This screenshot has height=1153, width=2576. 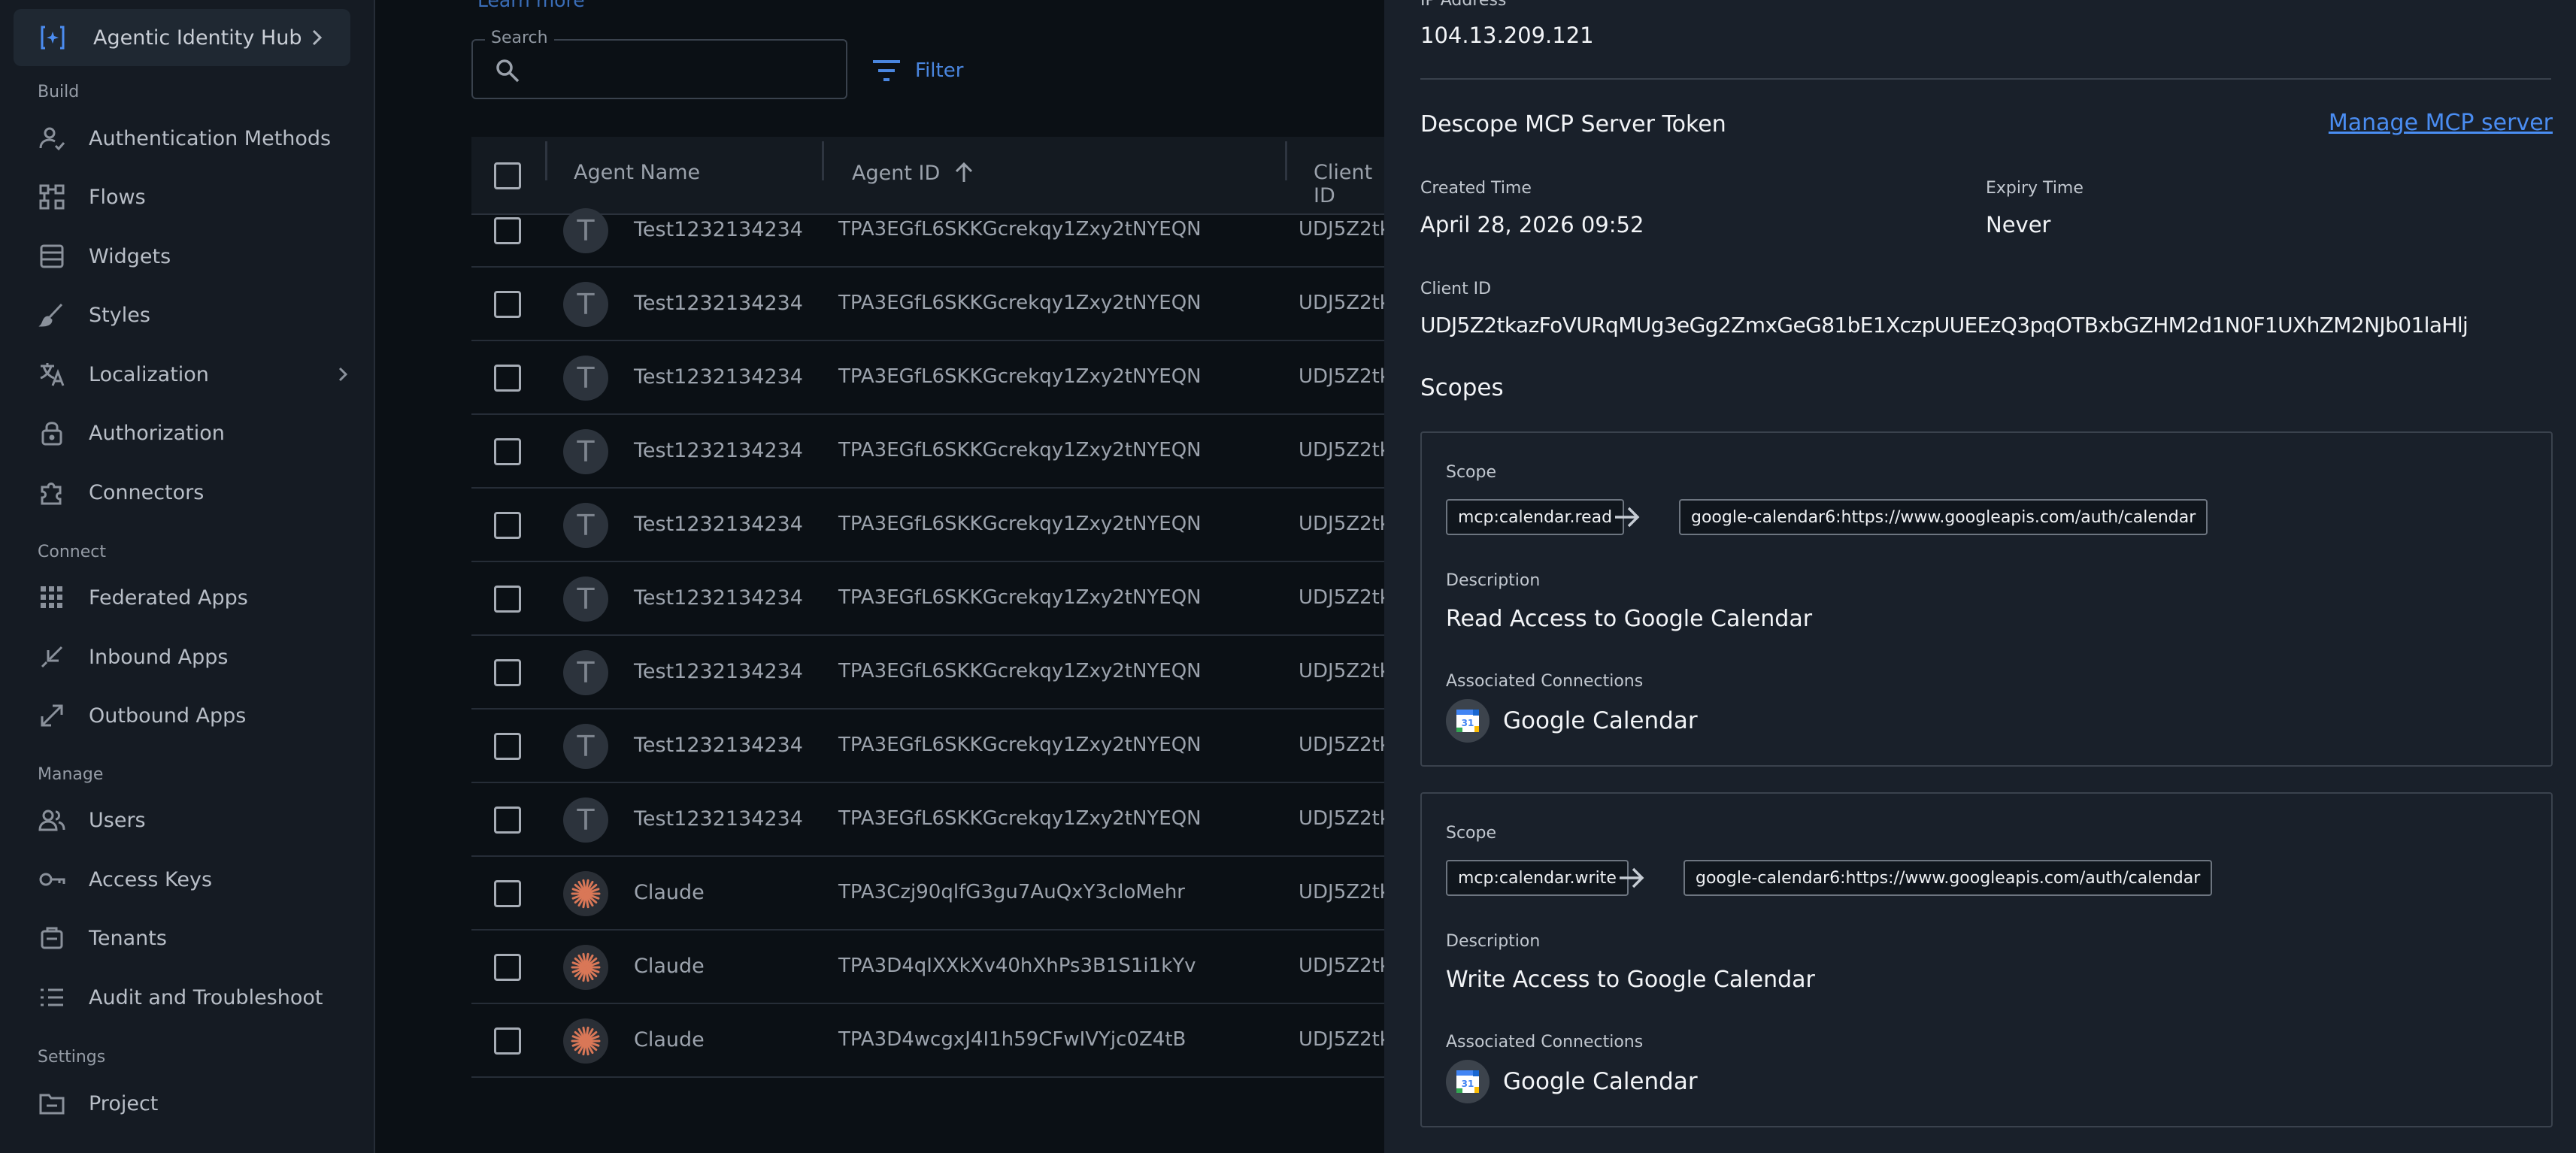 What do you see at coordinates (195, 314) in the screenshot?
I see `sidebar-item-styles: Styles` at bounding box center [195, 314].